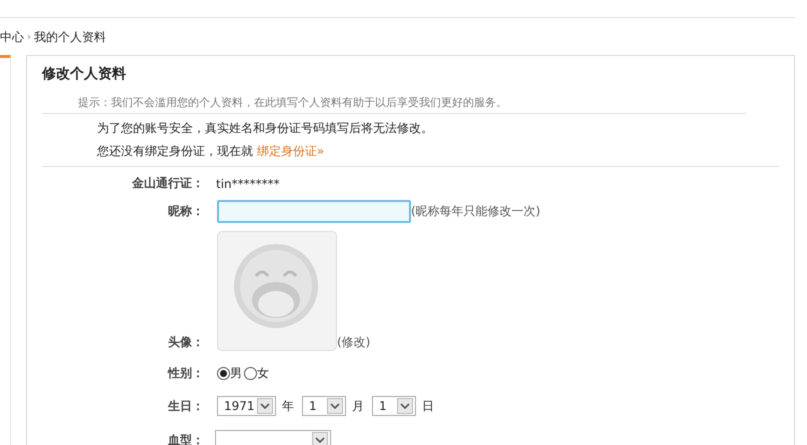  I want to click on field-label: 血型：, so click(185, 438).